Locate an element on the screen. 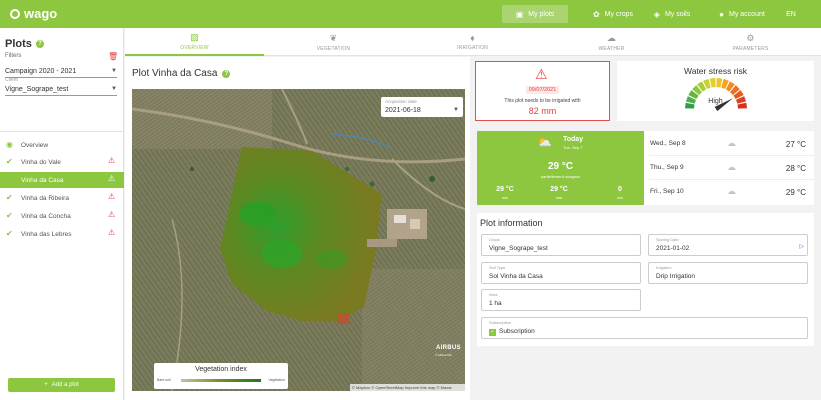 The width and height of the screenshot is (821, 400). campaign-value: Campaign 2020 - 2021 is located at coordinates (41, 71).